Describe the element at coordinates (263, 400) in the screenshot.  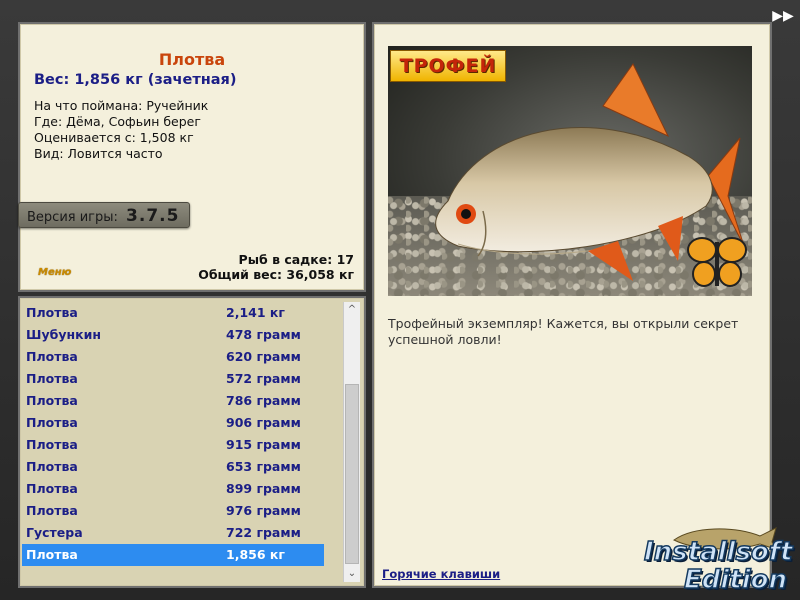
I see `catch-fish-weight: 786 грамм` at that location.